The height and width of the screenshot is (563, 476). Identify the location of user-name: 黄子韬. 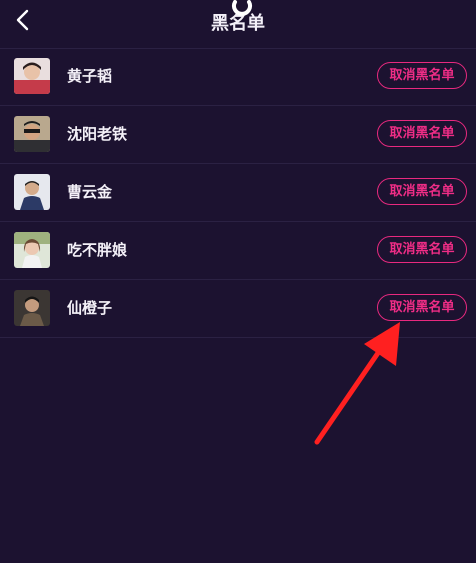
(90, 76).